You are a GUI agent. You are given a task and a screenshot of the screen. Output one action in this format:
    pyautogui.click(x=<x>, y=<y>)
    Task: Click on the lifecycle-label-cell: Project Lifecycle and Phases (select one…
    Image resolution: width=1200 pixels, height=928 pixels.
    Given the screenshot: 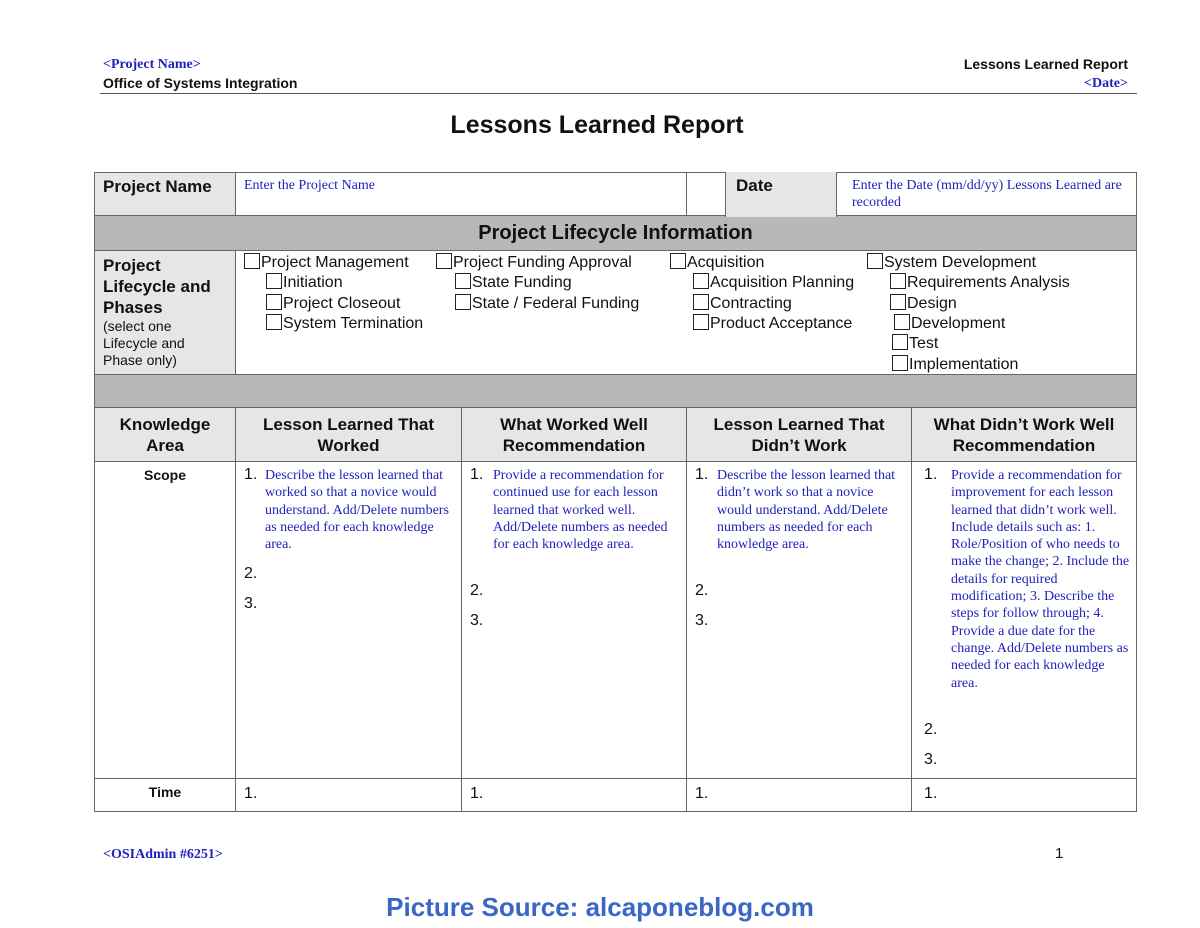 What is the action you would take?
    pyautogui.click(x=165, y=312)
    